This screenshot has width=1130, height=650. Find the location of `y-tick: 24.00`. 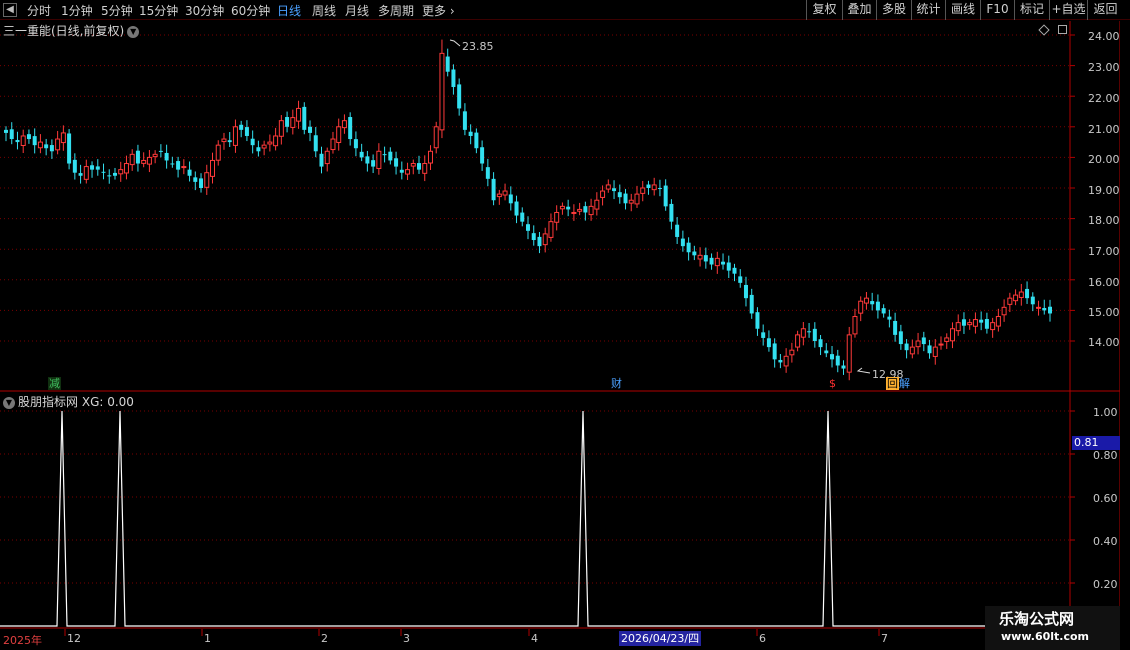

y-tick: 24.00 is located at coordinates (1104, 36).